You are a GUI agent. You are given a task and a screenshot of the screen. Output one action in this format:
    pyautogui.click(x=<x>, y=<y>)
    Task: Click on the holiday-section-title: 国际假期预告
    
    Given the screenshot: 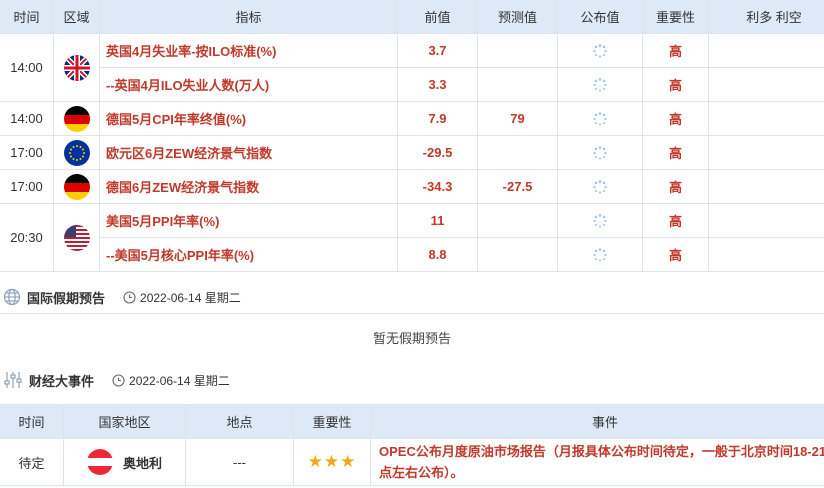 What is the action you would take?
    pyautogui.click(x=66, y=298)
    